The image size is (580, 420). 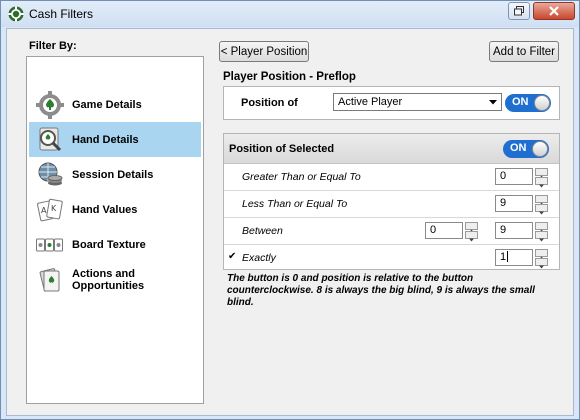 I want to click on between-to-input: 9, so click(x=514, y=230).